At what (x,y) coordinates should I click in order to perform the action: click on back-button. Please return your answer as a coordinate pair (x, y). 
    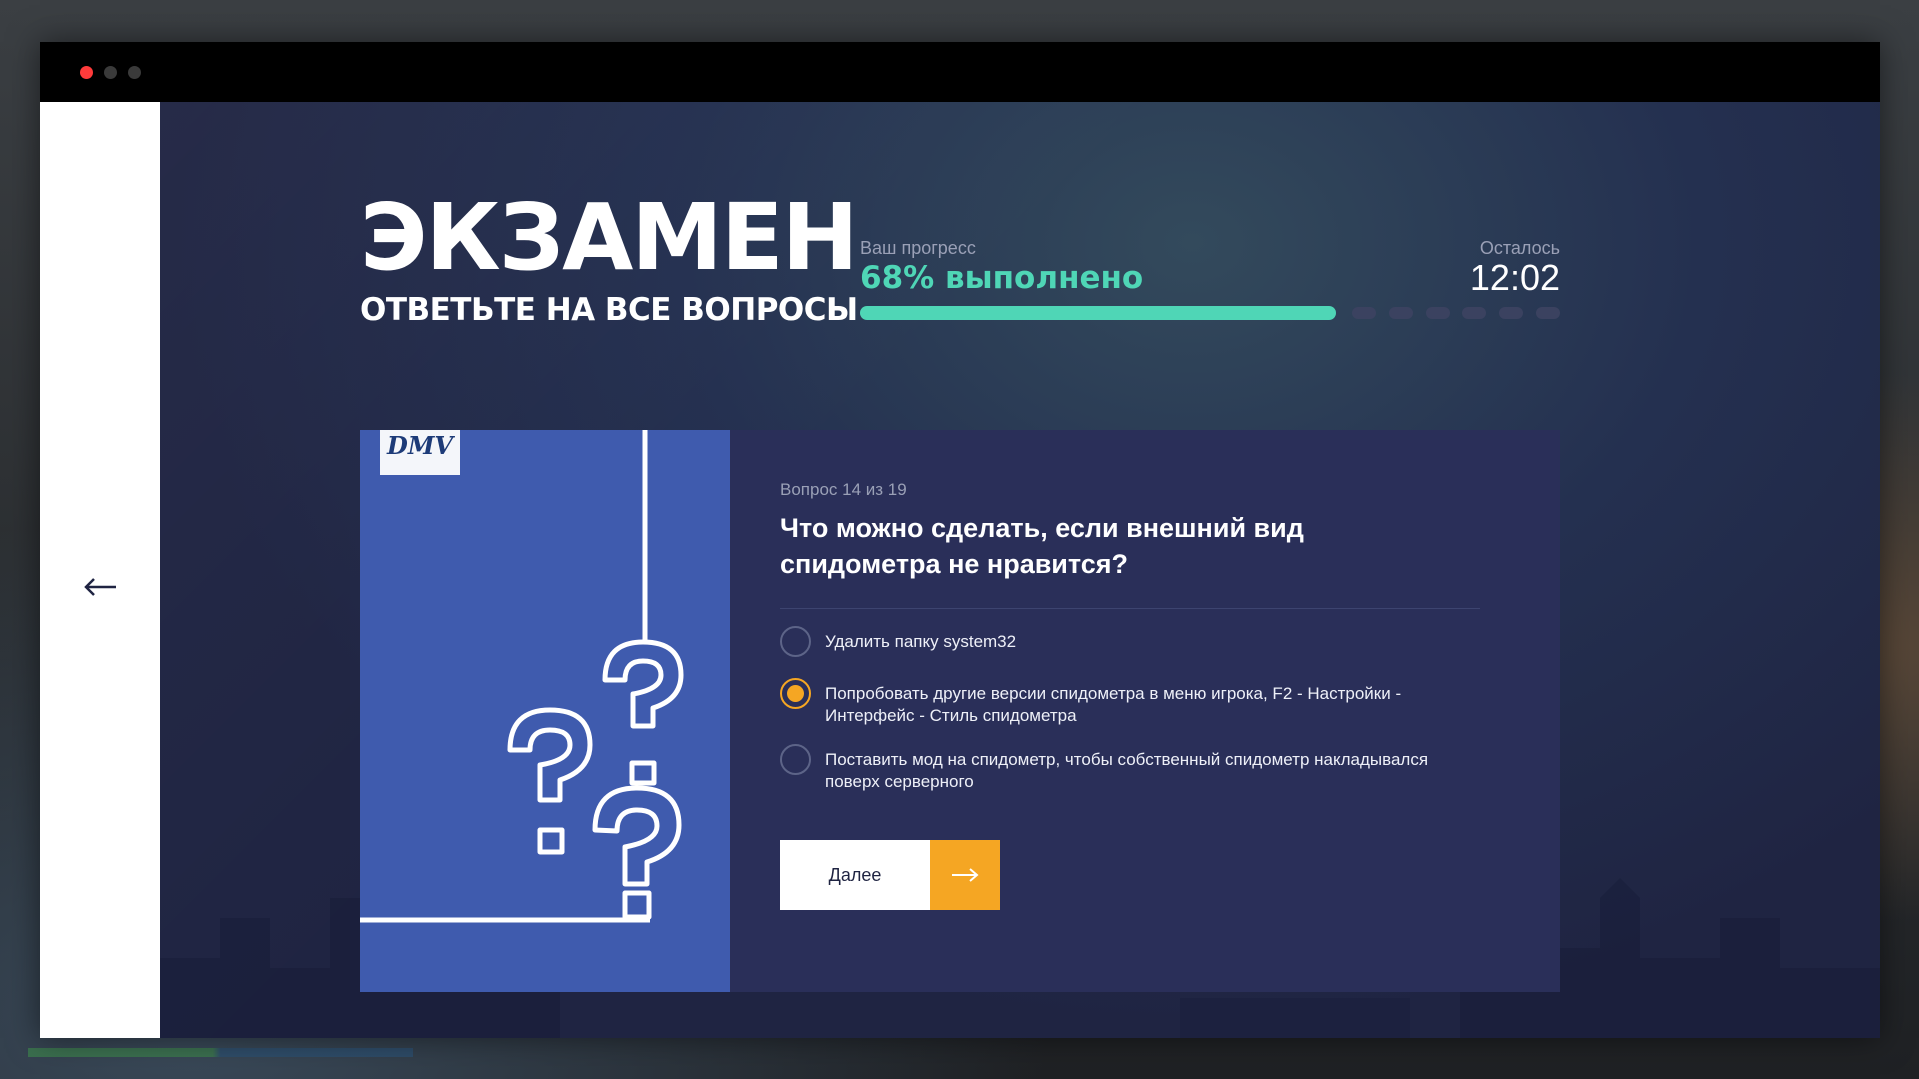
    Looking at the image, I should click on (100, 587).